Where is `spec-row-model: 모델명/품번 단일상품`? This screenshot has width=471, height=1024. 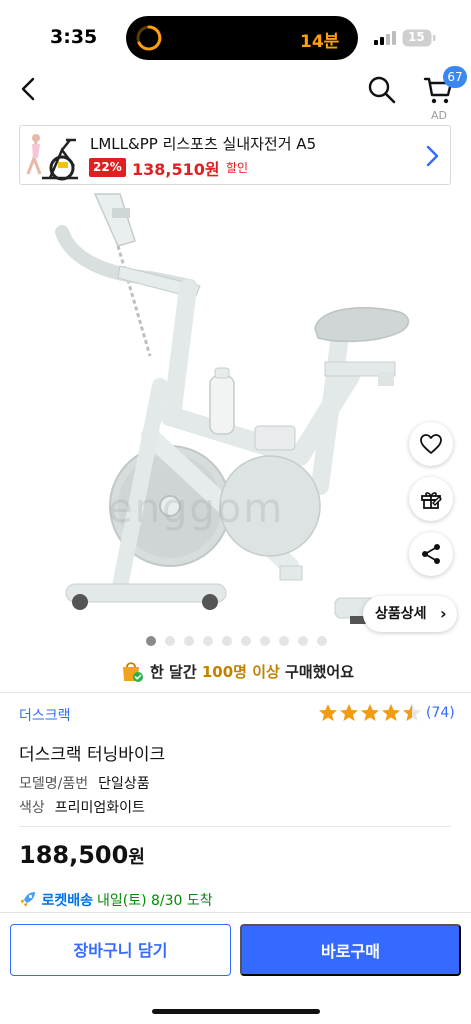
spec-row-model: 모델명/품번 단일상품 is located at coordinates (84, 783).